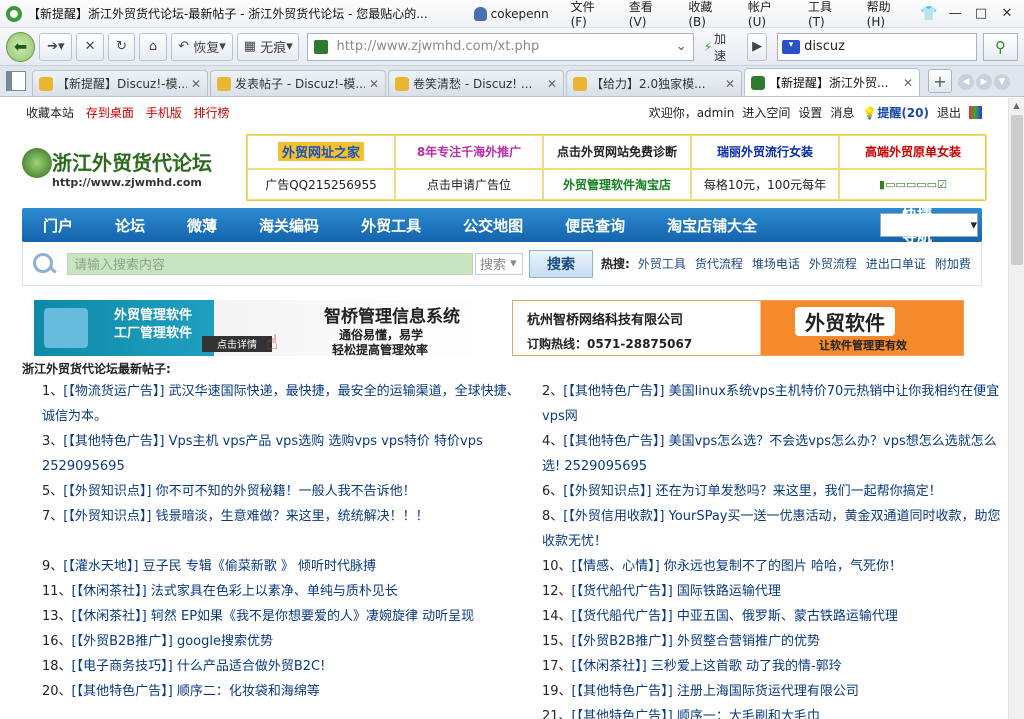 This screenshot has height=719, width=1024. What do you see at coordinates (476, 83) in the screenshot?
I see `tab-3: 卷笑清愁 - Discuz! ... ✕` at bounding box center [476, 83].